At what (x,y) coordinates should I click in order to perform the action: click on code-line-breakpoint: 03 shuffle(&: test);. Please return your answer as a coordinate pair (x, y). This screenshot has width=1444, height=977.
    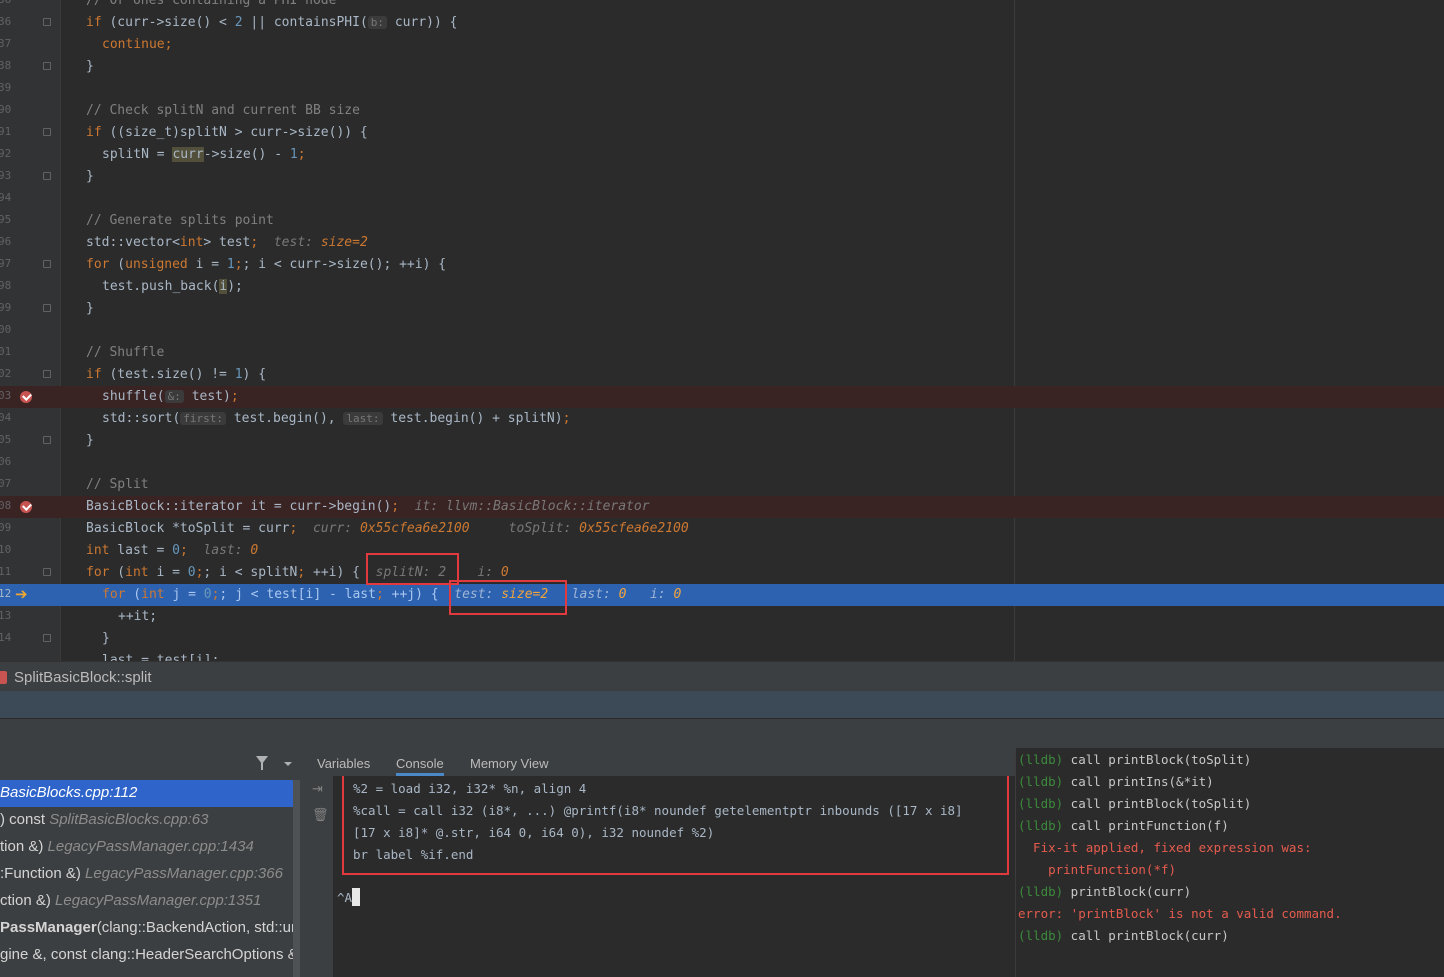
    Looking at the image, I should click on (722, 397).